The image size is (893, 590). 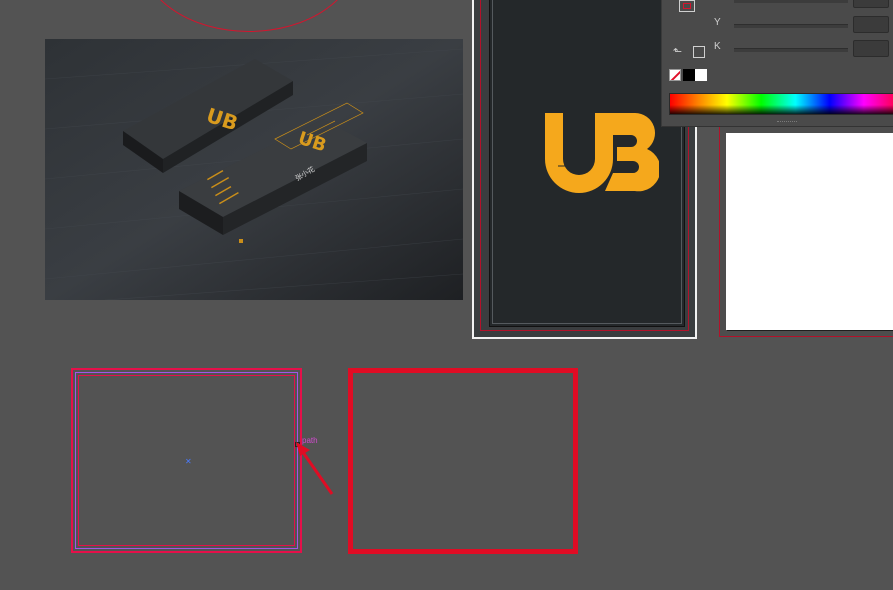 What do you see at coordinates (675, 75) in the screenshot?
I see `none-color-swatch` at bounding box center [675, 75].